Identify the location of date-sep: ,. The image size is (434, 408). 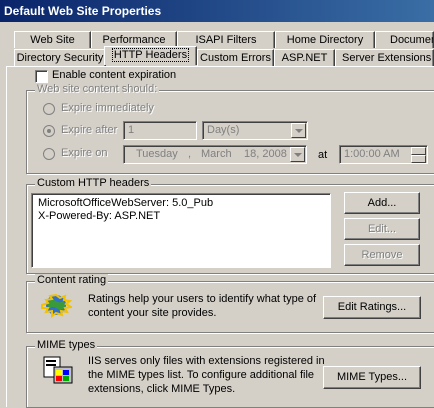
(190, 154).